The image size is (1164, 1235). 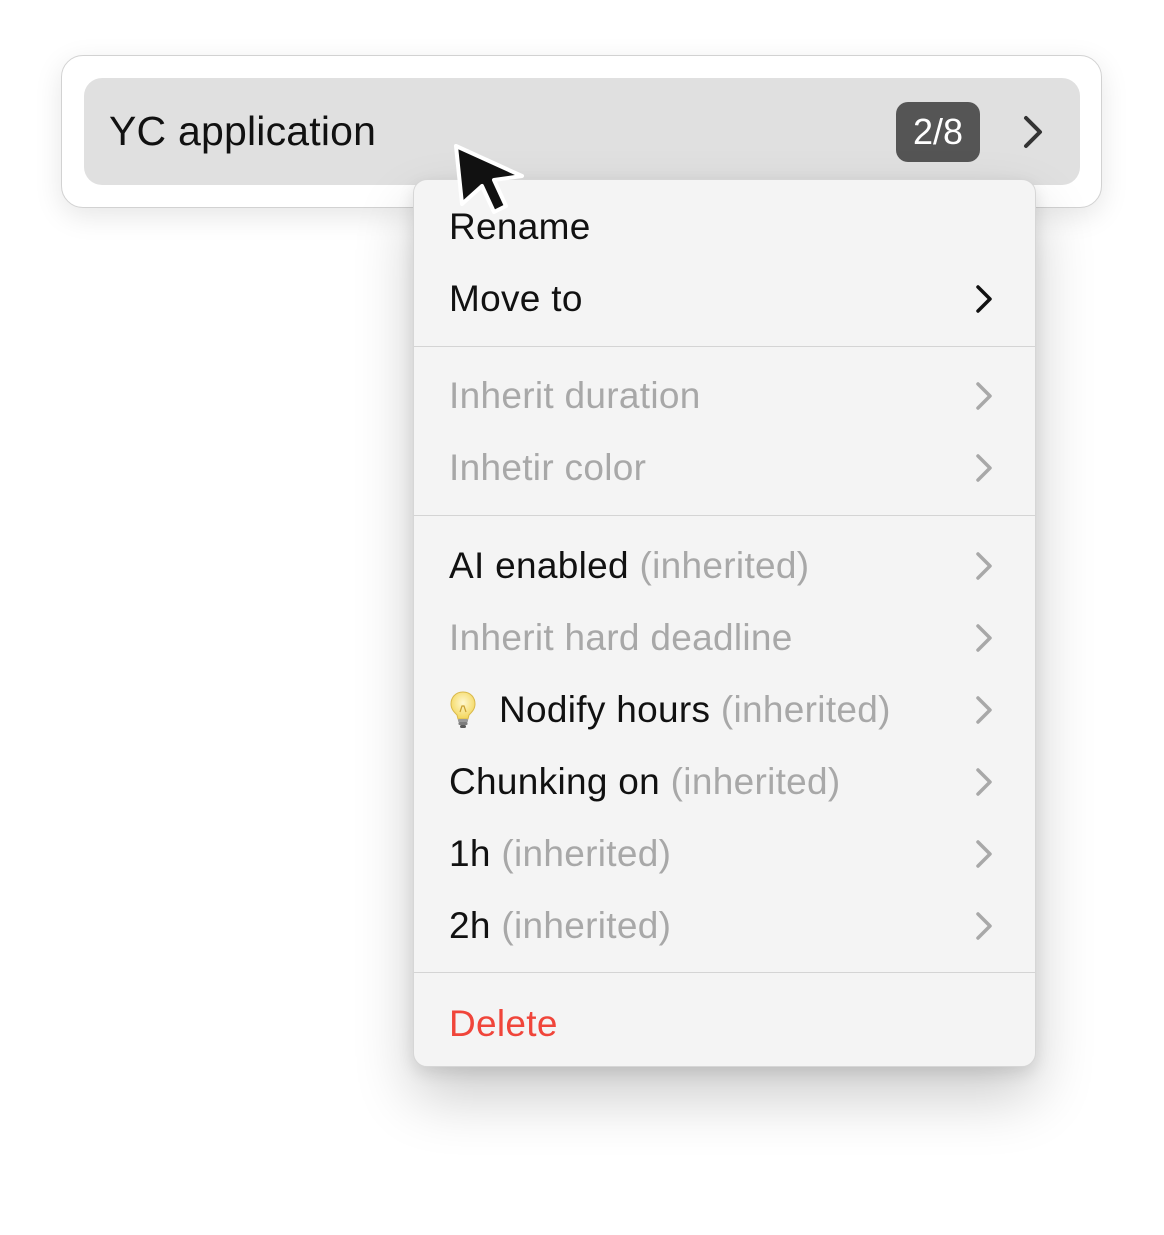 What do you see at coordinates (724, 299) in the screenshot?
I see `menu-item-move-to: Move to` at bounding box center [724, 299].